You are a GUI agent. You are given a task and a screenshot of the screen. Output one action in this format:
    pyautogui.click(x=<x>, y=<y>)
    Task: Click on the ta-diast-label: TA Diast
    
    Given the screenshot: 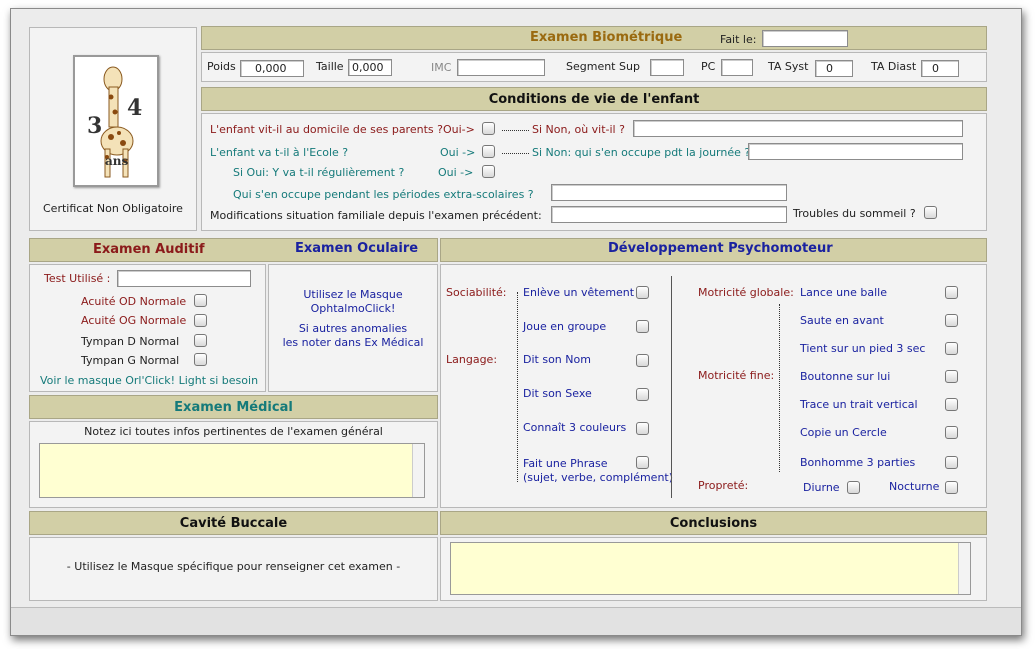 What is the action you would take?
    pyautogui.click(x=894, y=66)
    